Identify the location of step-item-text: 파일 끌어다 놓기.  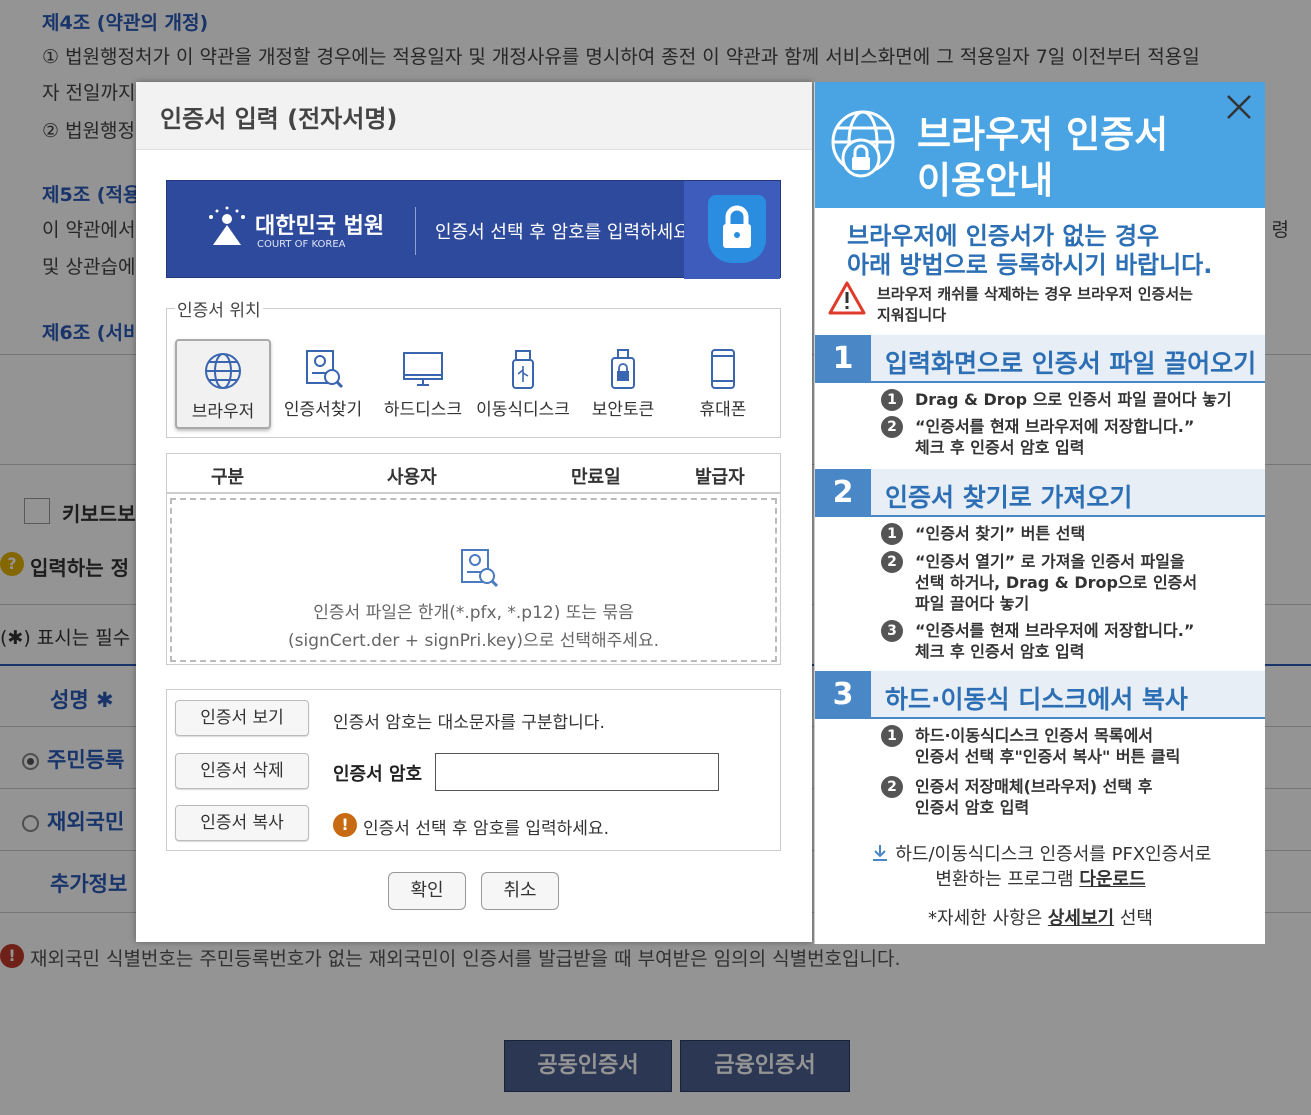
(972, 603).